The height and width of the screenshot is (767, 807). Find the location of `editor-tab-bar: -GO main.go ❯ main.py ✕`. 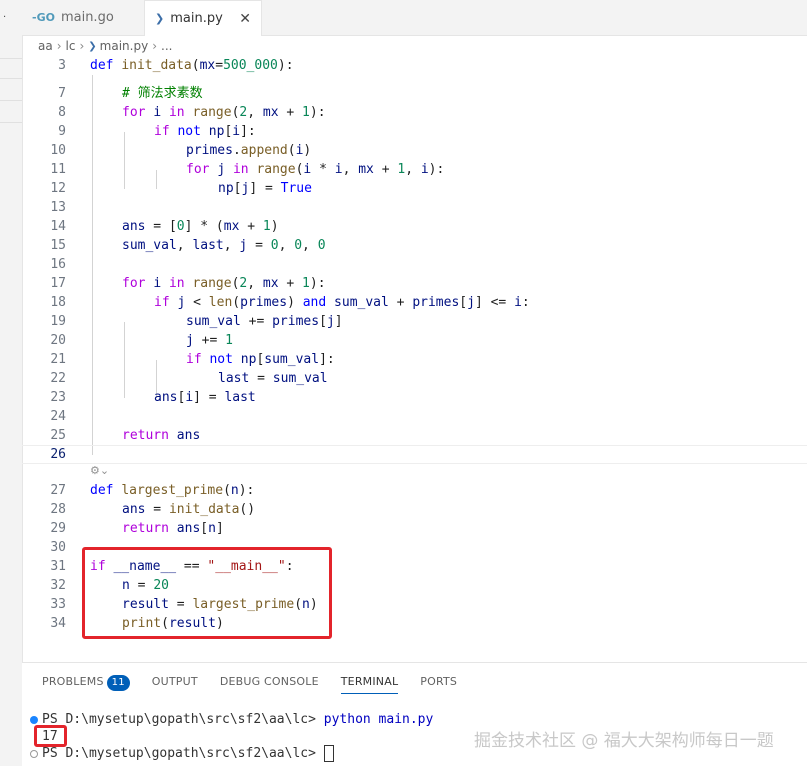

editor-tab-bar: -GO main.go ❯ main.py ✕ is located at coordinates (414, 18).